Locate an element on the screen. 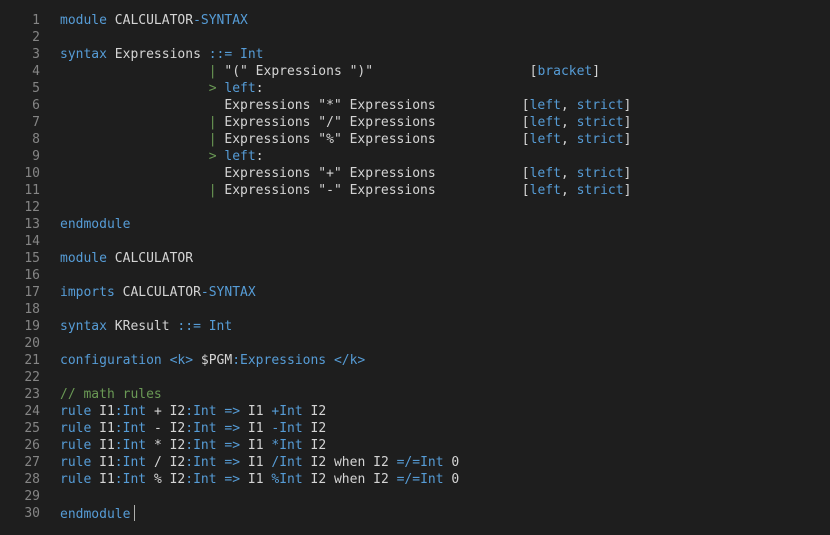 This screenshot has height=535, width=830. code-token: * is located at coordinates (275, 445).